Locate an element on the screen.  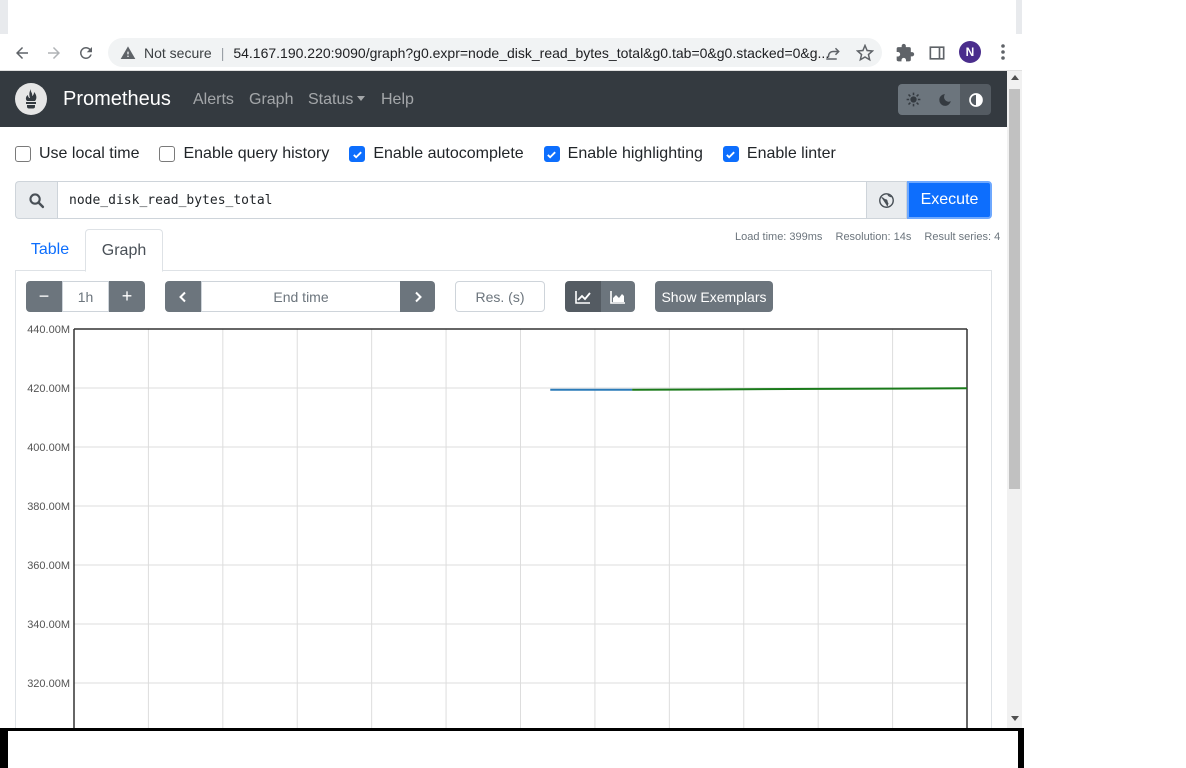
use-local-time-label: Use local time is located at coordinates (89, 153).